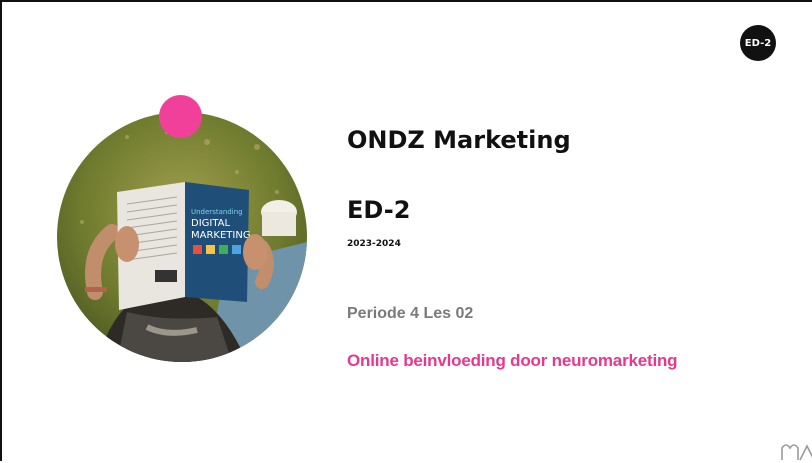 The width and height of the screenshot is (812, 463). I want to click on course-code: ED-2, so click(379, 210).